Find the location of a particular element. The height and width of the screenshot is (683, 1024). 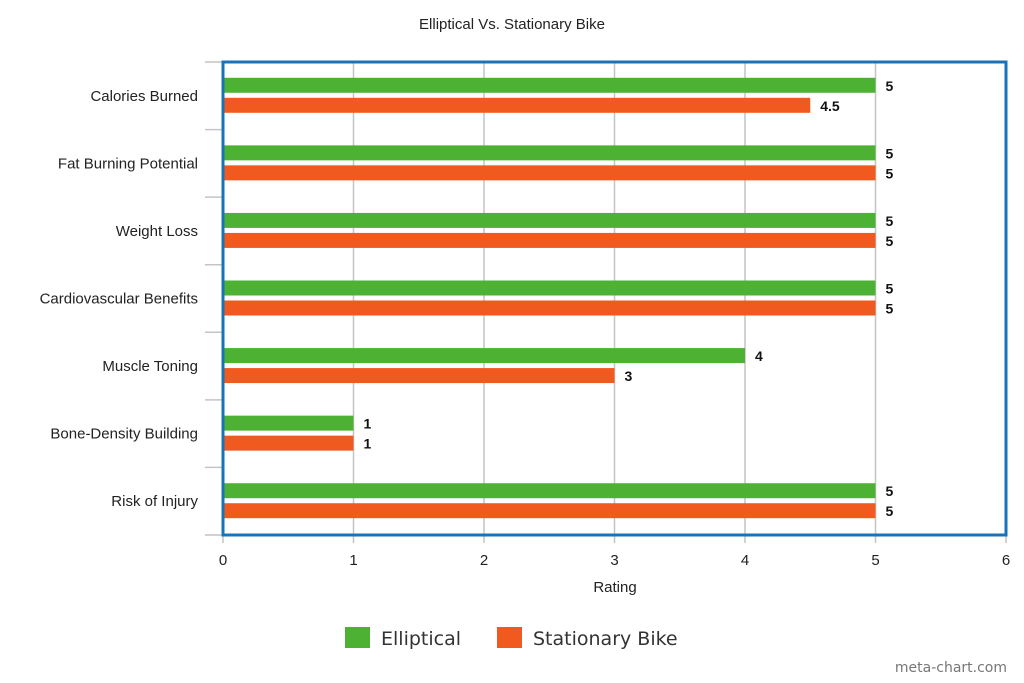

category-label: Risk of Injury is located at coordinates (154, 501).